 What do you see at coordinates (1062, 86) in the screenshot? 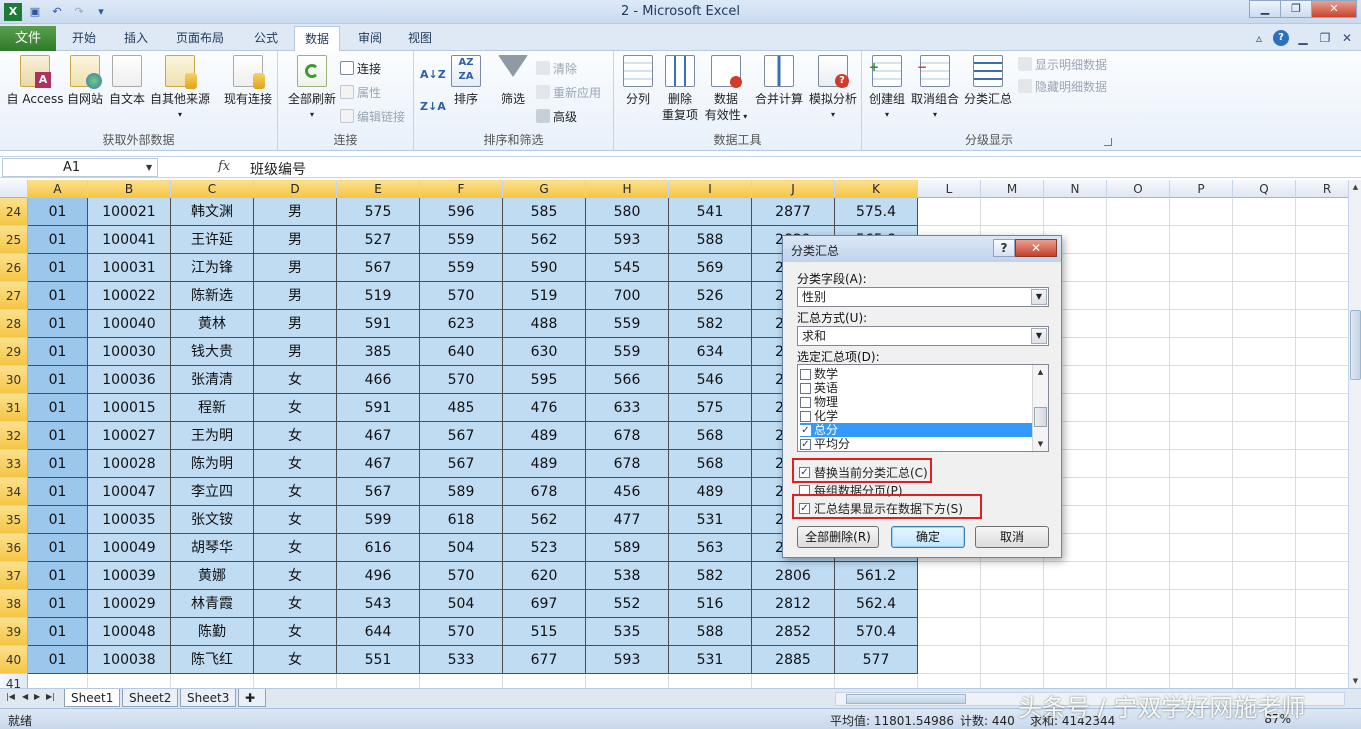
I see `hide-detail-button: 隐藏明细数据` at bounding box center [1062, 86].